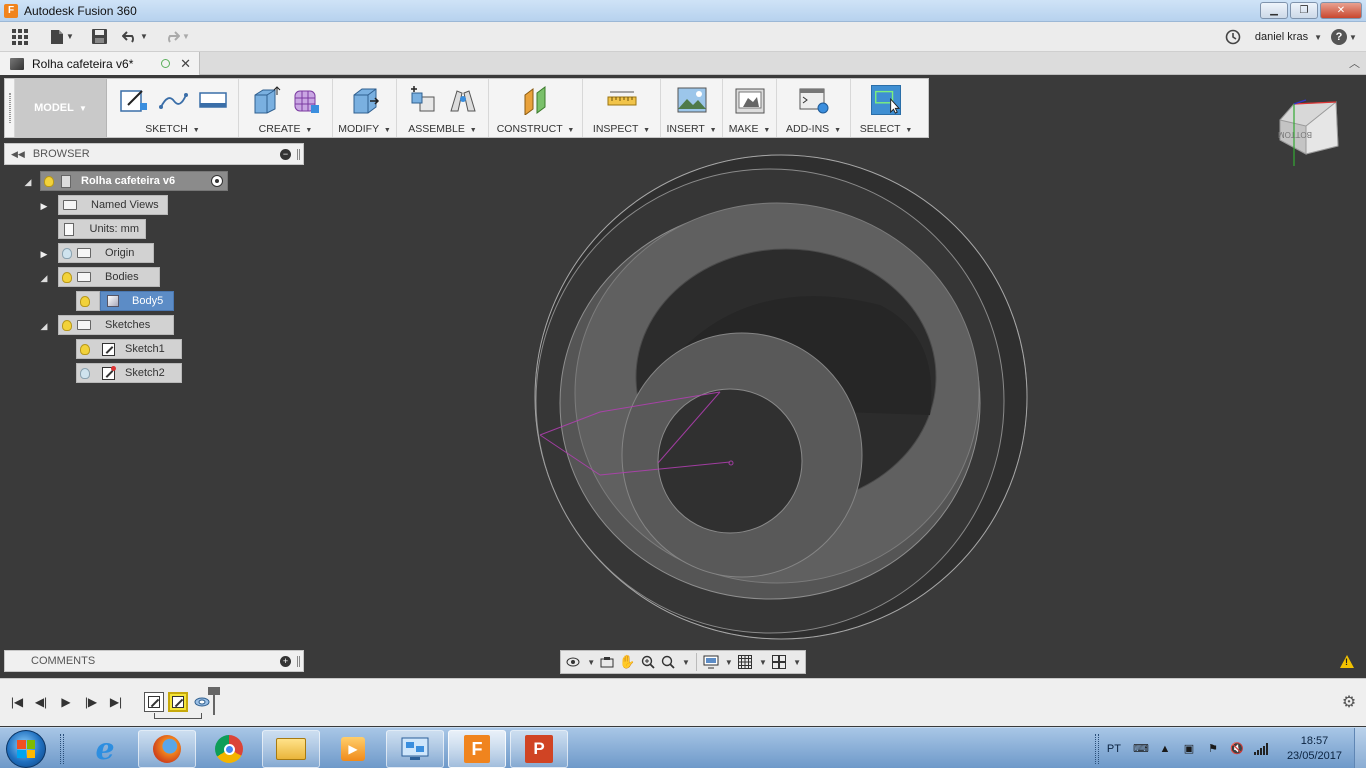  I want to click on timeline-sketch2, so click(178, 702).